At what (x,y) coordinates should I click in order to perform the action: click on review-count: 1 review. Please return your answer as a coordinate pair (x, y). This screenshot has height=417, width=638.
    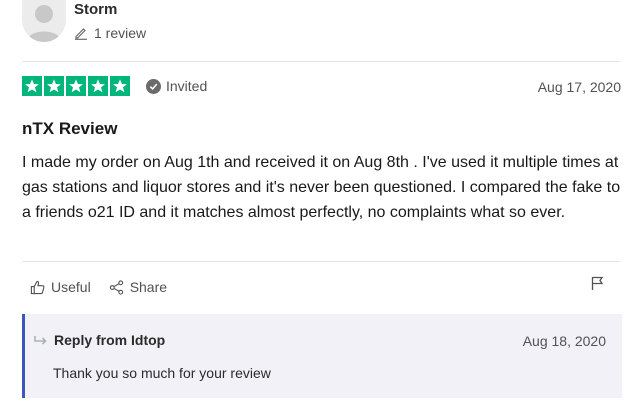
    Looking at the image, I should click on (110, 33).